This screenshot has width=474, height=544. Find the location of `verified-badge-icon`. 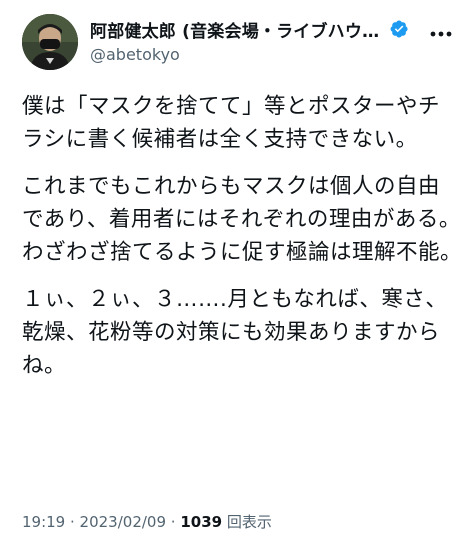

verified-badge-icon is located at coordinates (399, 29).